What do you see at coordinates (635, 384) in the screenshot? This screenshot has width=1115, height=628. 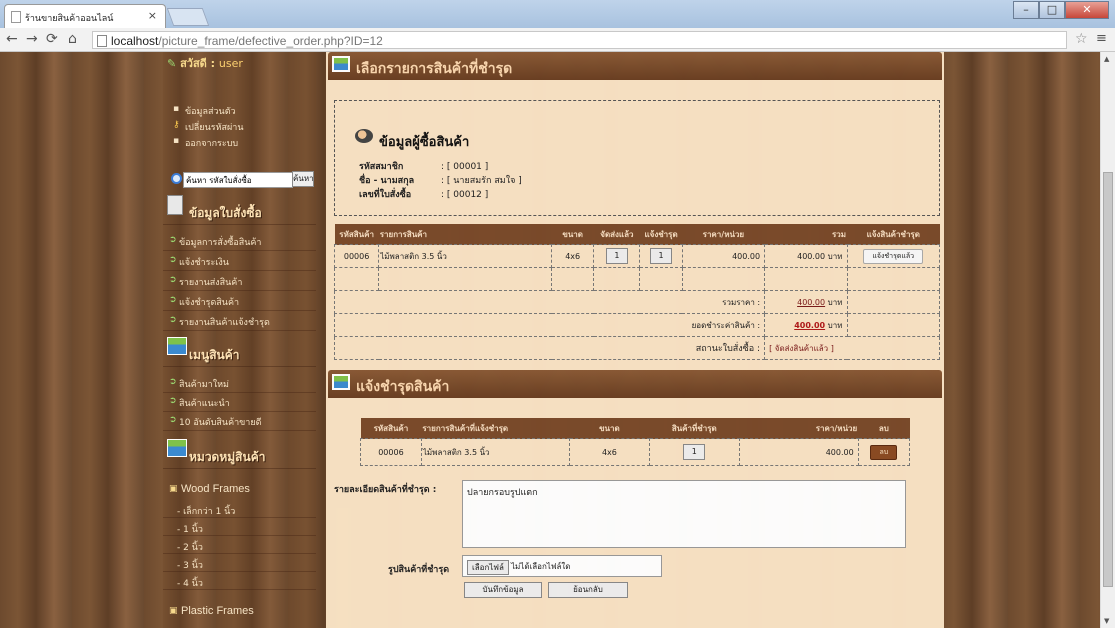 I see `panel-report-defect-header: แจ้งชำรุดสินค้า` at bounding box center [635, 384].